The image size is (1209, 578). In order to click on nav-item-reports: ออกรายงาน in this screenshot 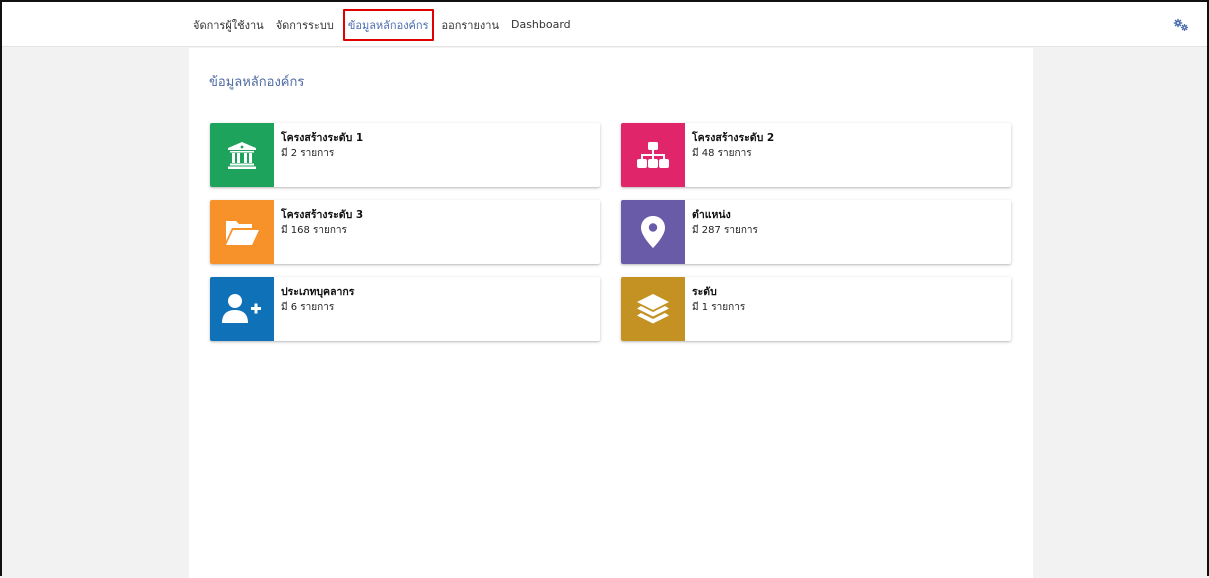, I will do `click(470, 25)`.